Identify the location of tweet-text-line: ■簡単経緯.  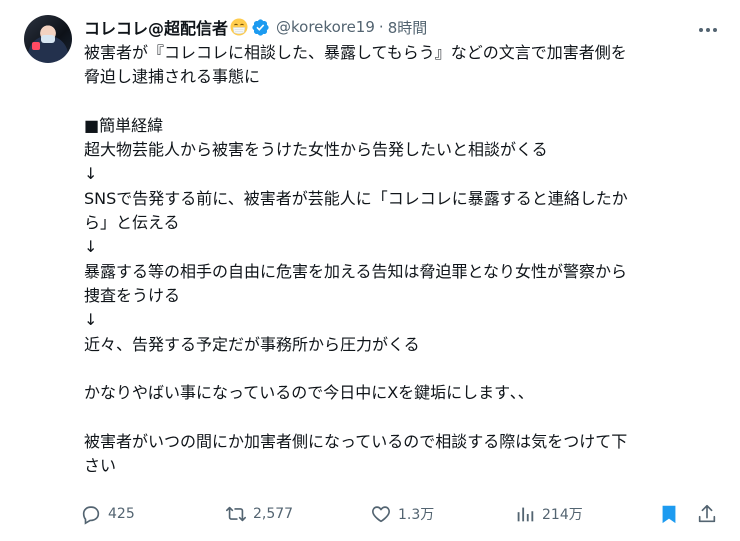
(124, 125).